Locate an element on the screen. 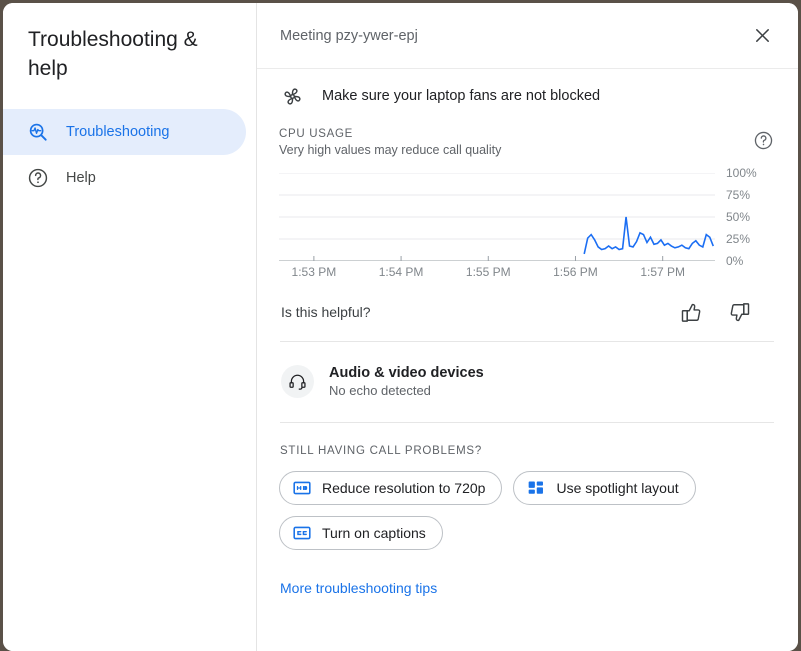 Image resolution: width=801 pixels, height=651 pixels. chip-label: Use spotlight layout is located at coordinates (617, 488).